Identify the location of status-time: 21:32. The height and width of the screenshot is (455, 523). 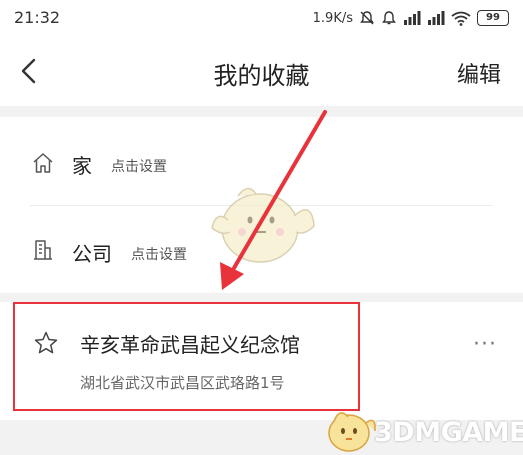
(37, 17).